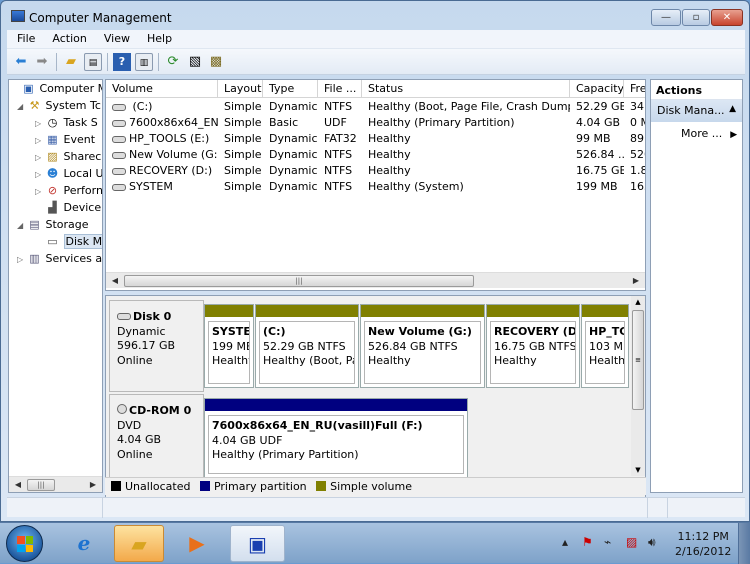  Describe the element at coordinates (68, 191) in the screenshot. I see `tree-item-performance: ▷ ⊘ Perforn` at that location.